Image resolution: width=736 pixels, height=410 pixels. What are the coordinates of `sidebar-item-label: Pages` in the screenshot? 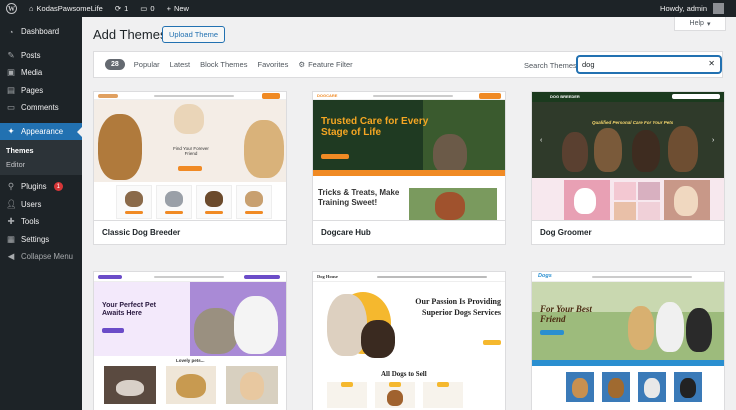 It's located at (32, 90).